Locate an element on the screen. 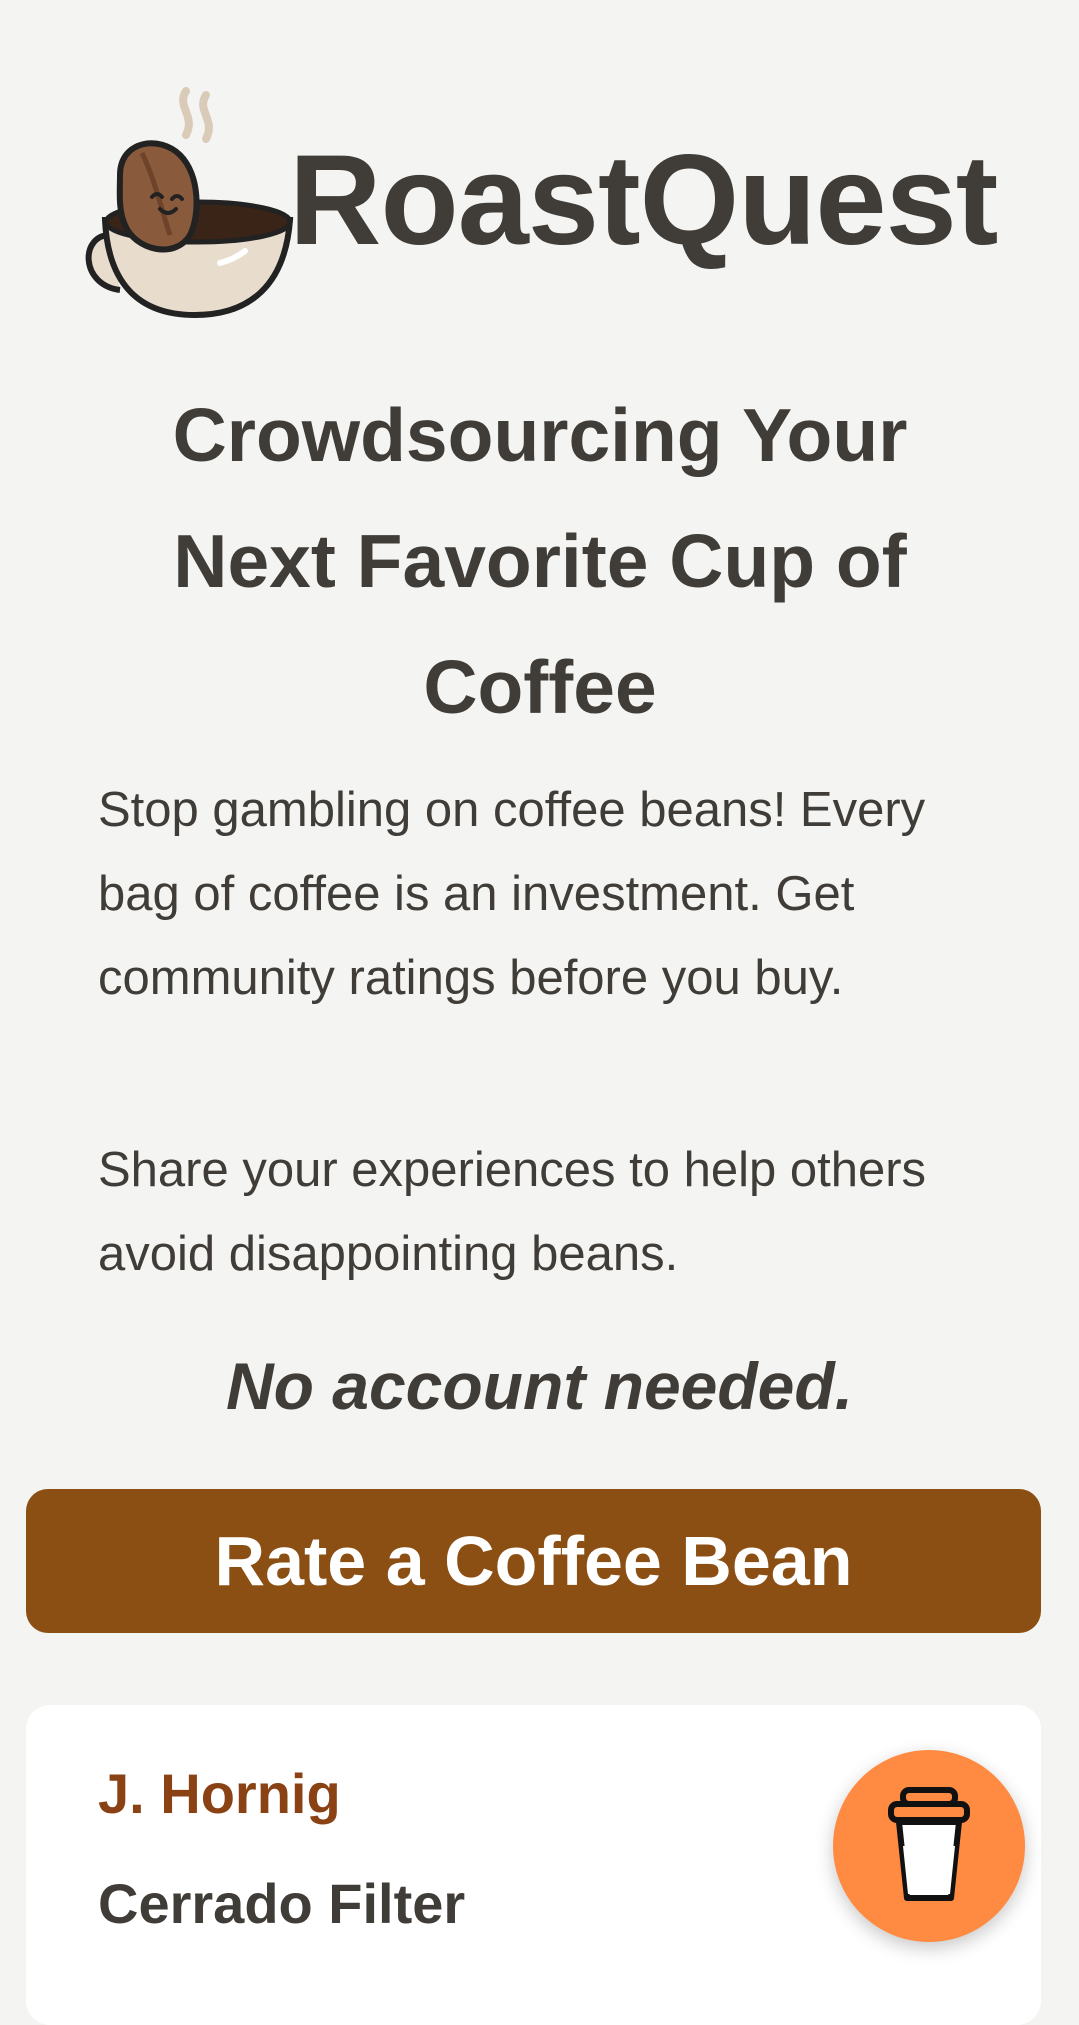 This screenshot has width=1079, height=2025. review-author: J. Hornig is located at coordinates (219, 1793).